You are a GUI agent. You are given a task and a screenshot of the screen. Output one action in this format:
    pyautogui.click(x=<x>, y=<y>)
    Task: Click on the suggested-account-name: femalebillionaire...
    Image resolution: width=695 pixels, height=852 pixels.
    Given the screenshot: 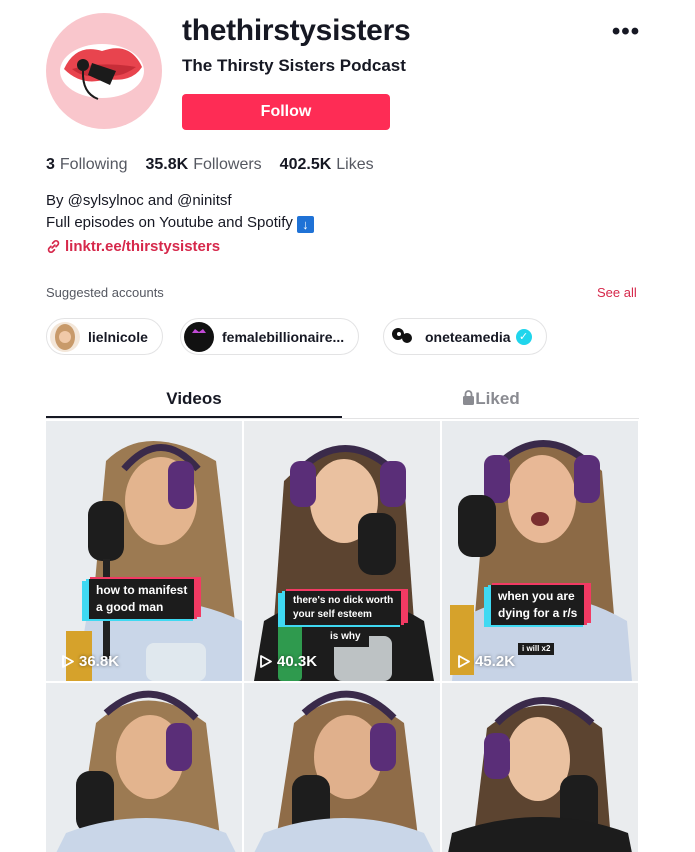 What is the action you would take?
    pyautogui.click(x=283, y=336)
    